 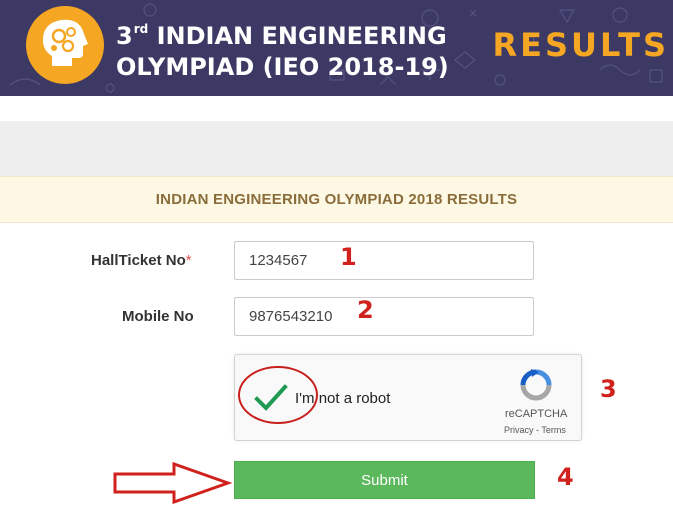 I want to click on mobile-input, so click(x=384, y=316).